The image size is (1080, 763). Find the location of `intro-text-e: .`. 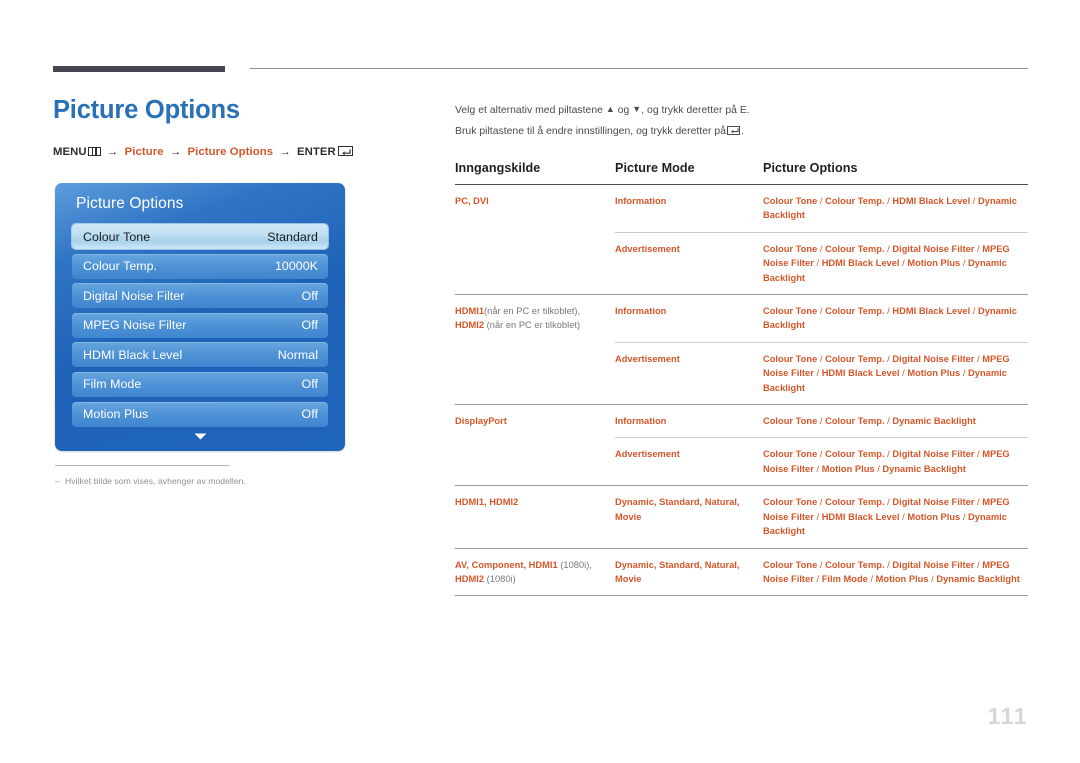

intro-text-e: . is located at coordinates (742, 131).